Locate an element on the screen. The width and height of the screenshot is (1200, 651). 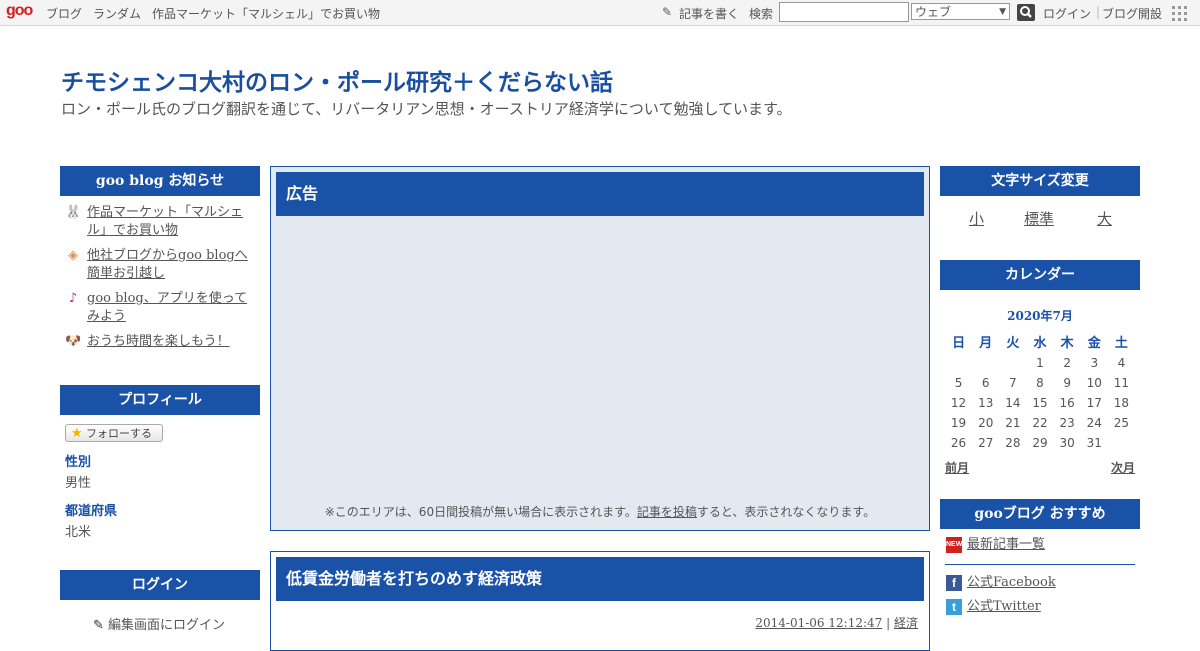
twitter-icon: t is located at coordinates (954, 607).